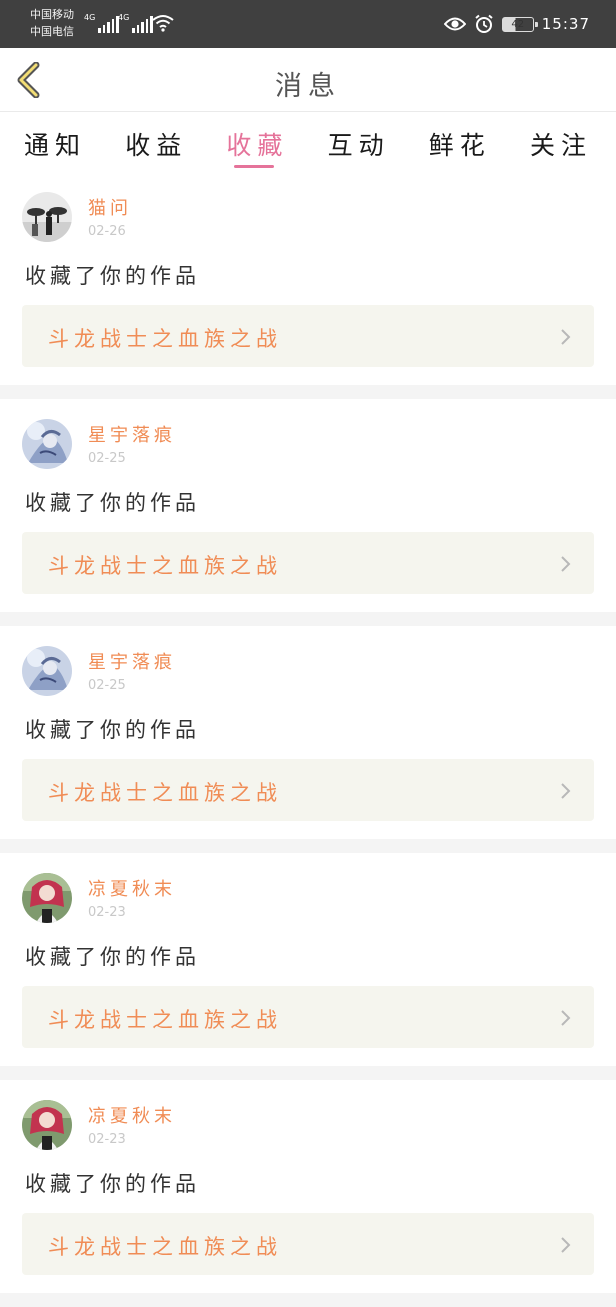  I want to click on tab-notifications: 通知, so click(55, 142).